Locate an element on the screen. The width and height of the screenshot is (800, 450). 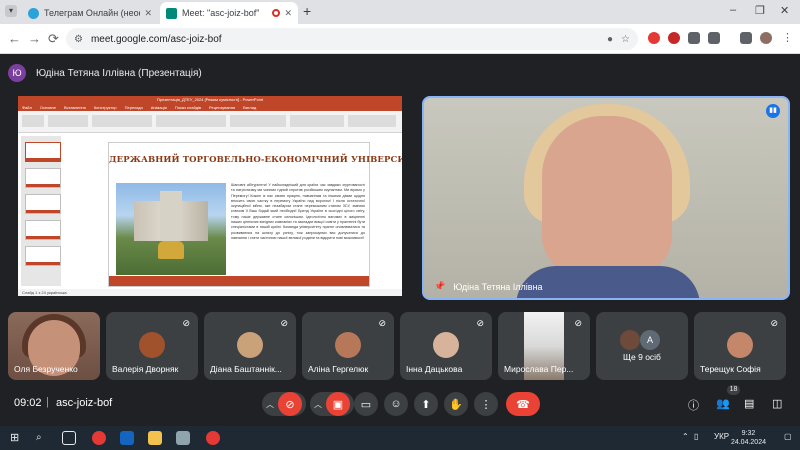
restore-button: ❐ is located at coordinates (760, 10).